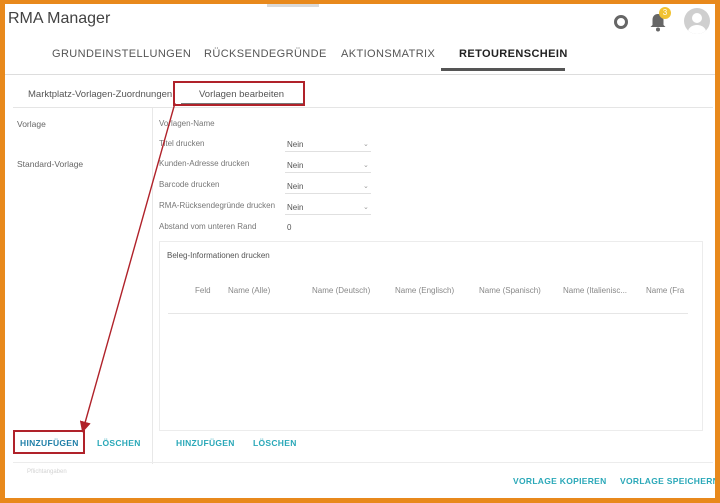 The width and height of the screenshot is (720, 503). Describe the element at coordinates (249, 290) in the screenshot. I see `column-header: Name (Alle)` at that location.